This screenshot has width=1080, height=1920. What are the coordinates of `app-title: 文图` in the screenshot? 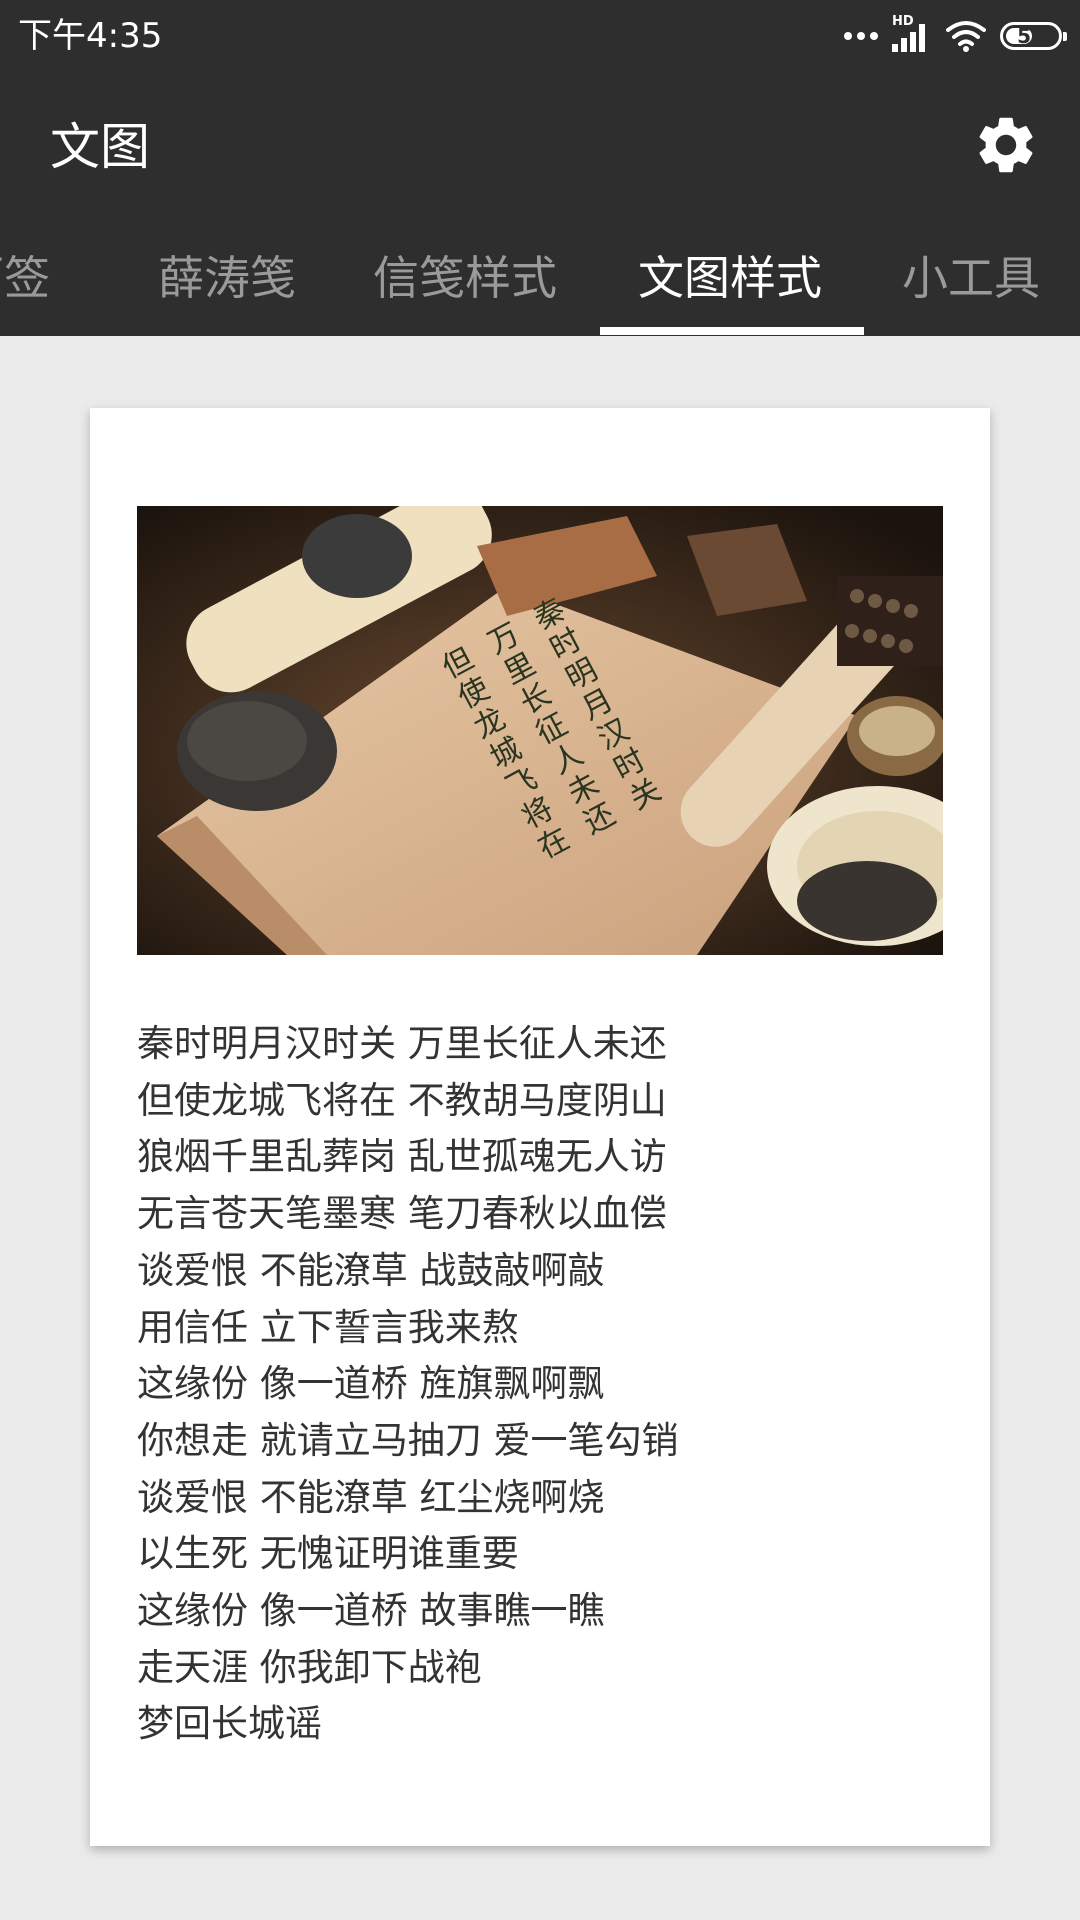 It's located at (100, 147).